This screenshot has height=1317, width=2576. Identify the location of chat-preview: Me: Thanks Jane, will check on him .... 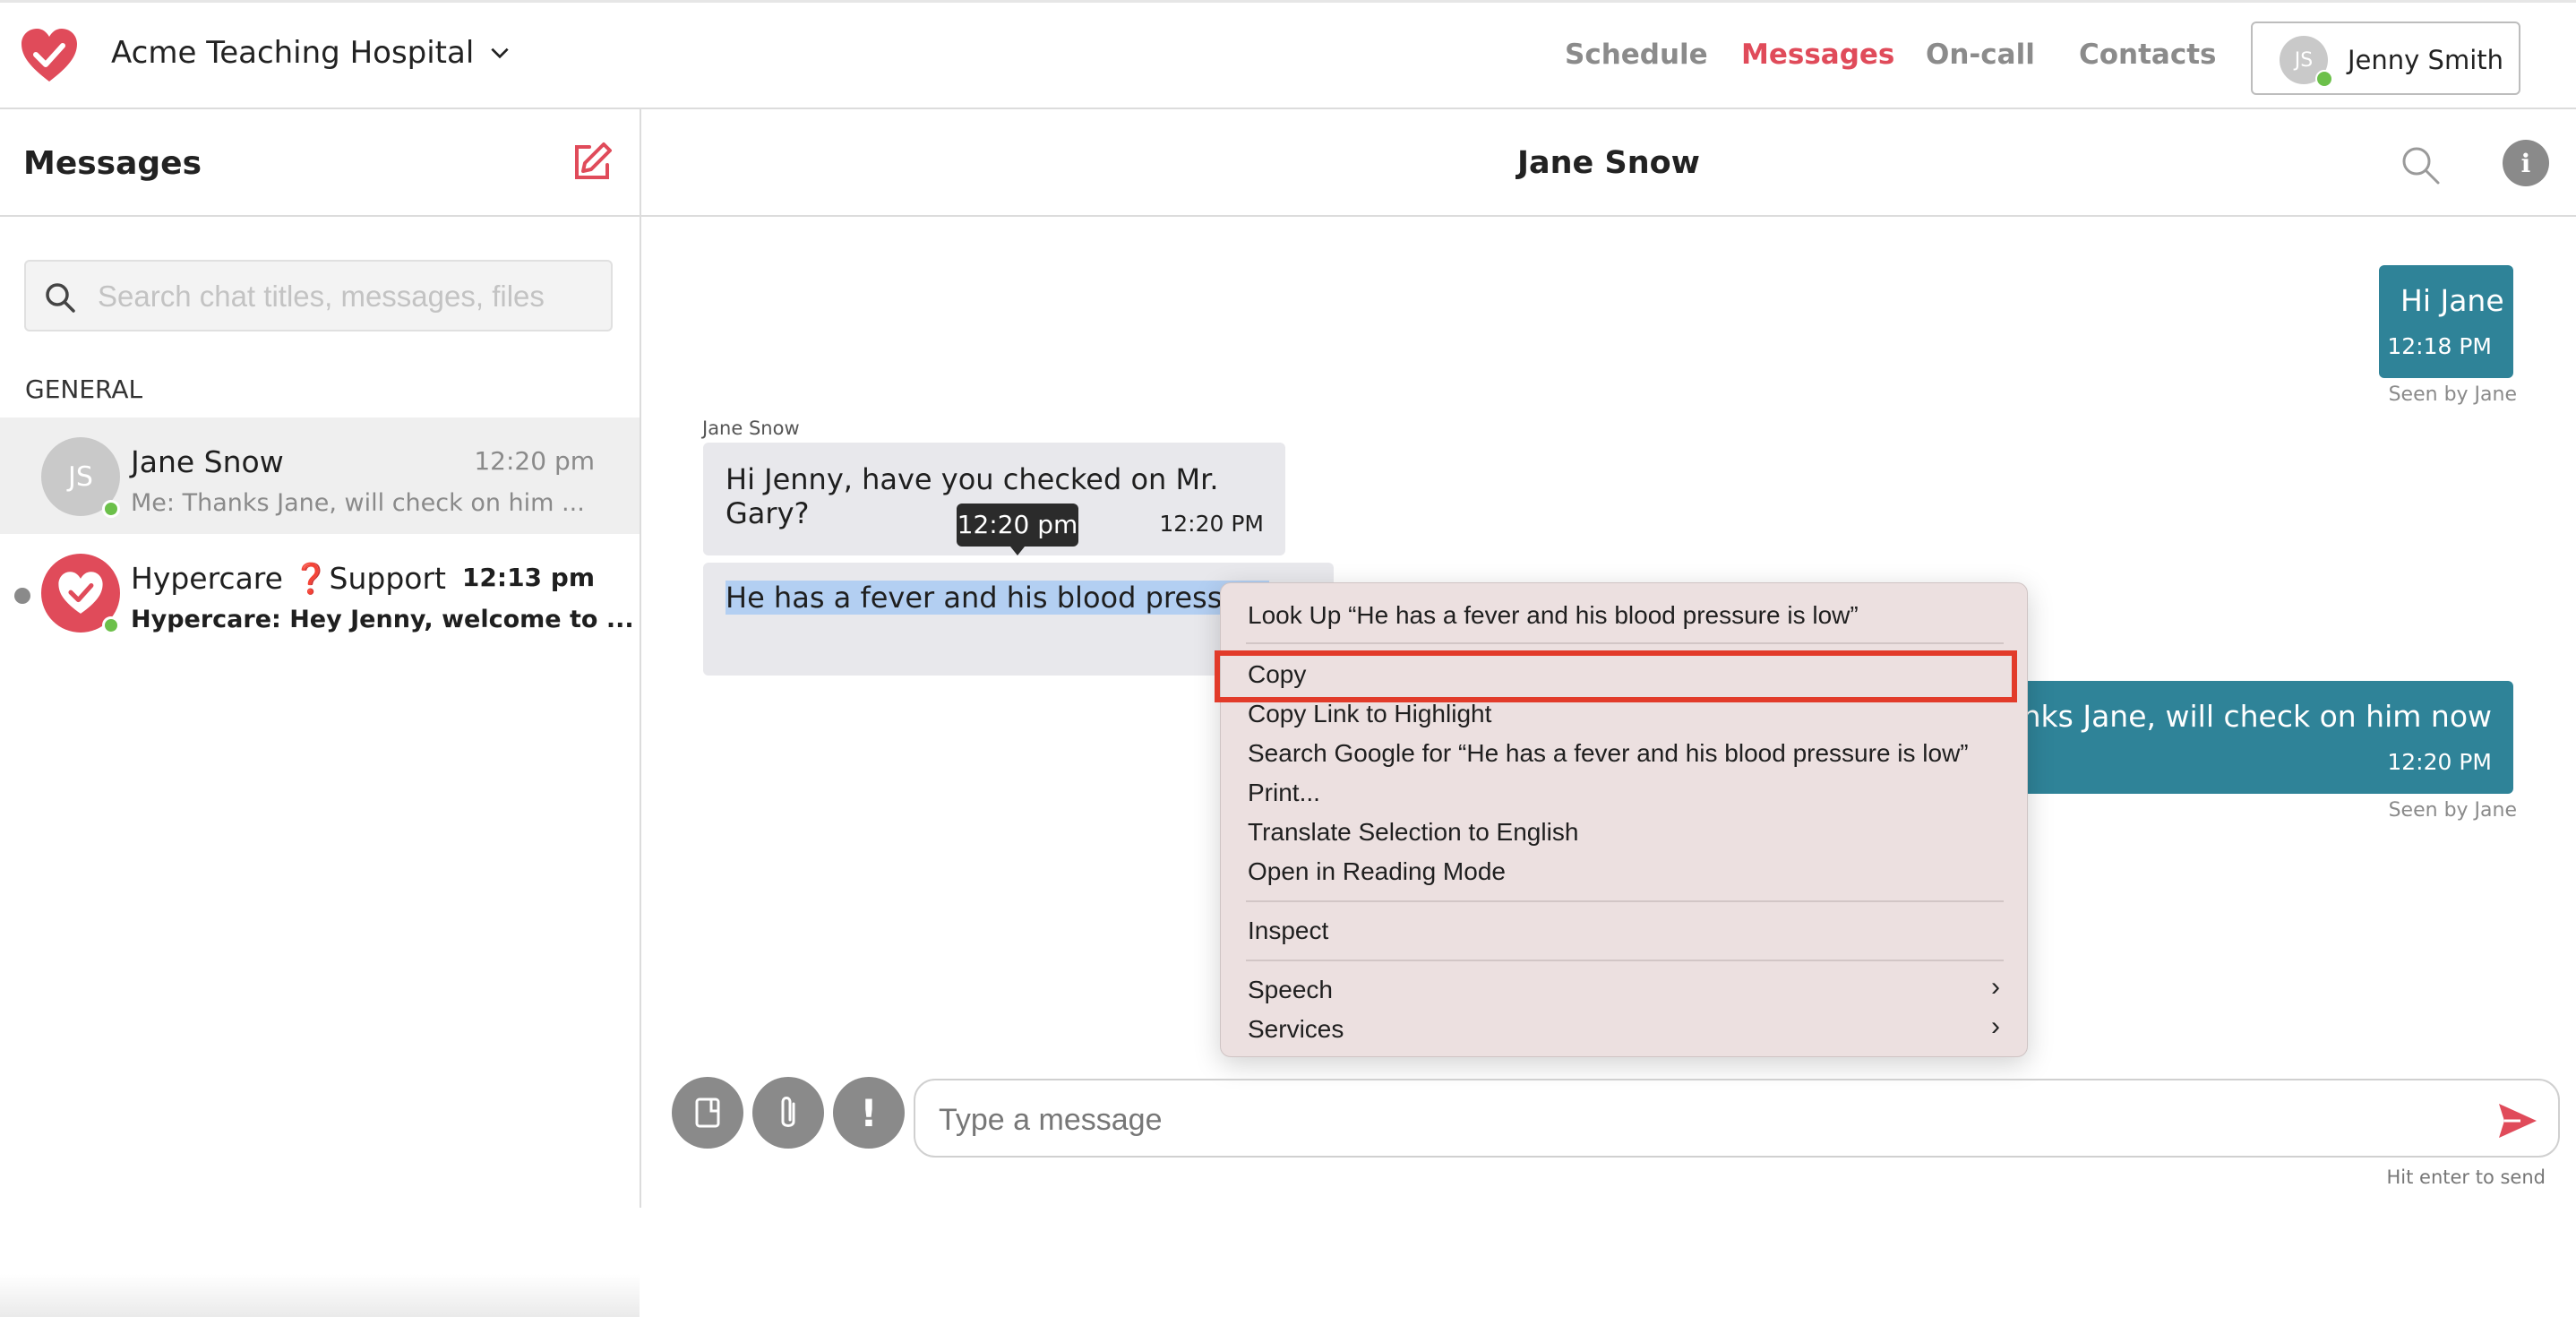
(358, 503).